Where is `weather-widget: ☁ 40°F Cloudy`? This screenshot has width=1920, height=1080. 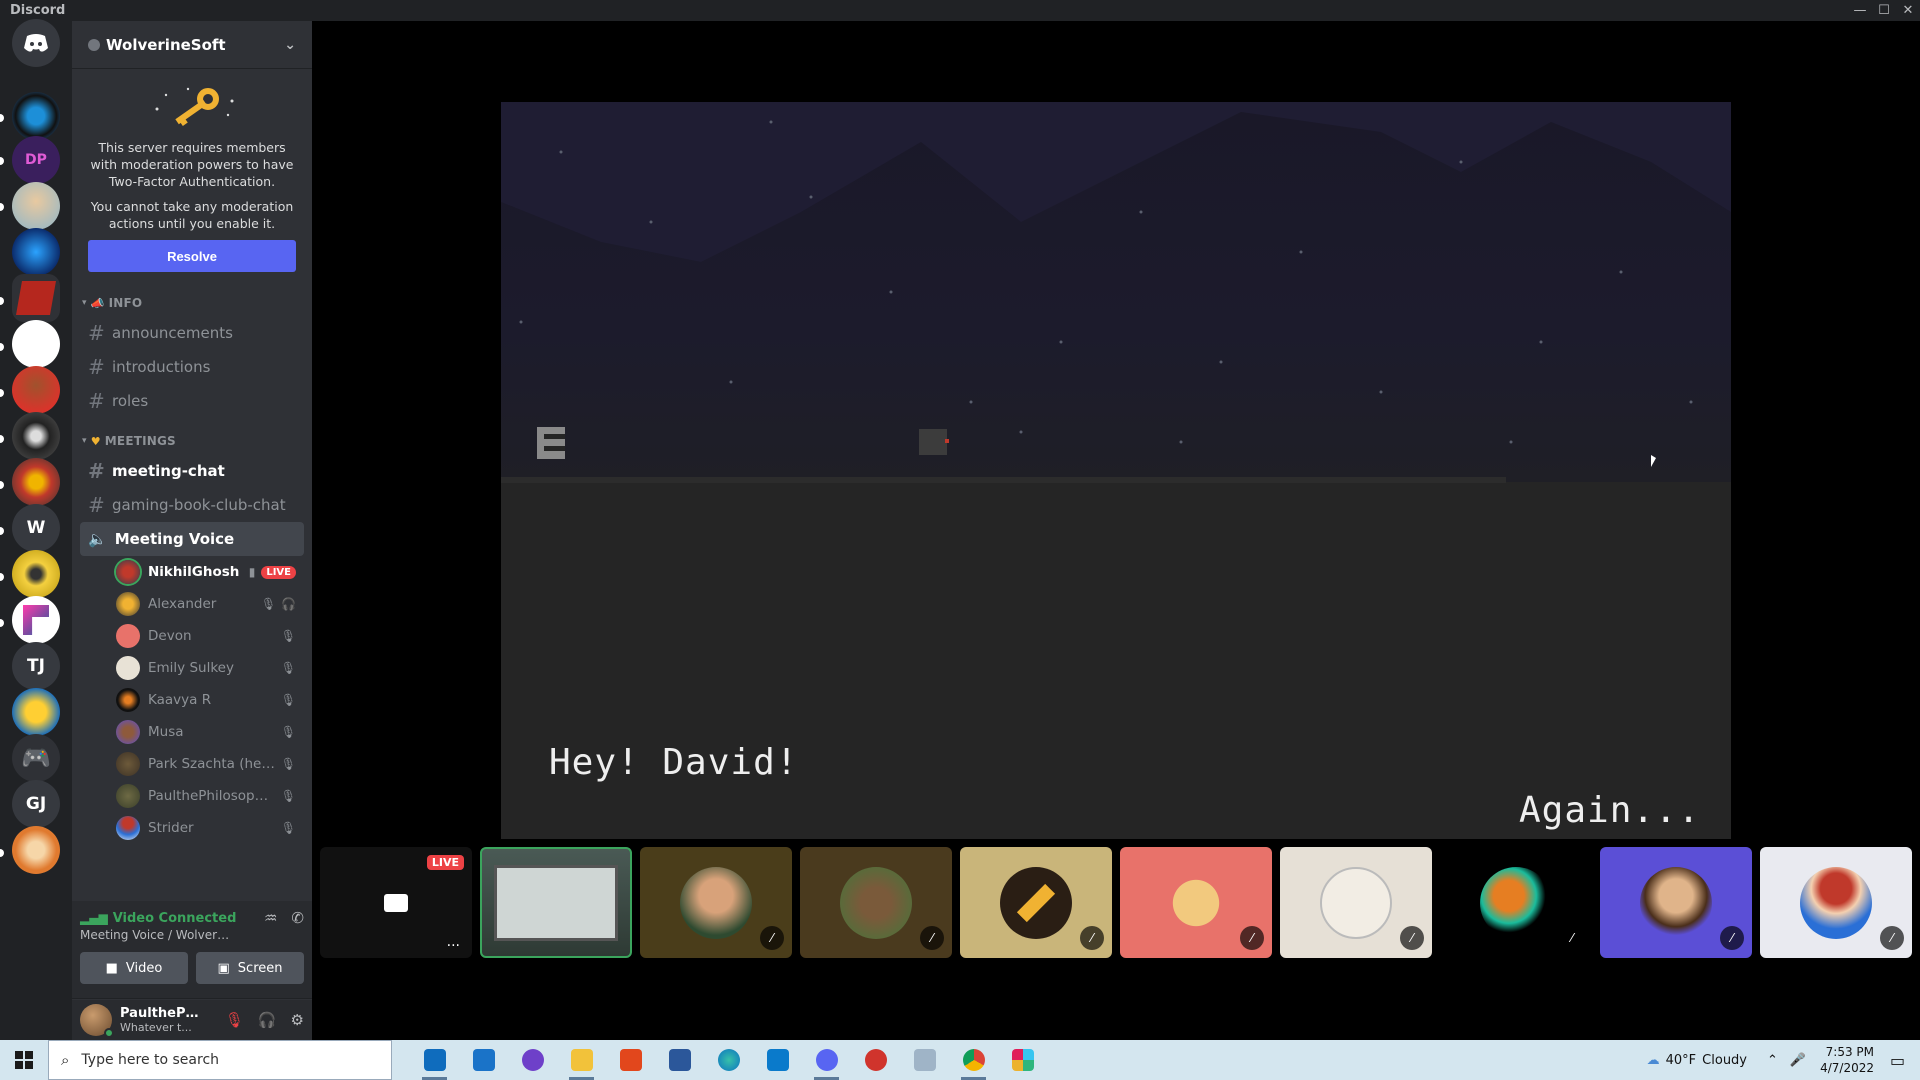 weather-widget: ☁ 40°F Cloudy is located at coordinates (1697, 1060).